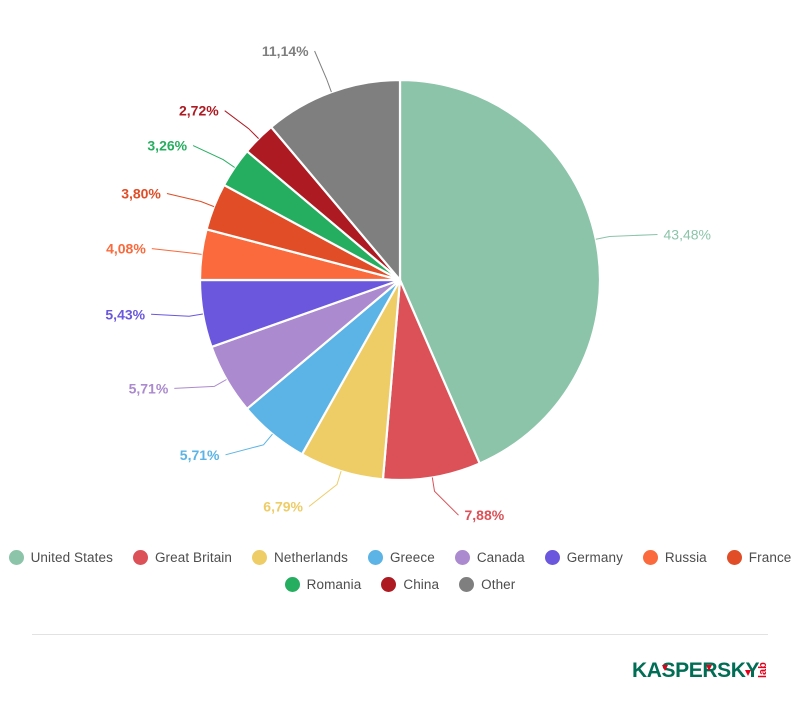 The height and width of the screenshot is (706, 800). I want to click on kaspersky-lab-logo: KASPERSKY lab, so click(703, 671).